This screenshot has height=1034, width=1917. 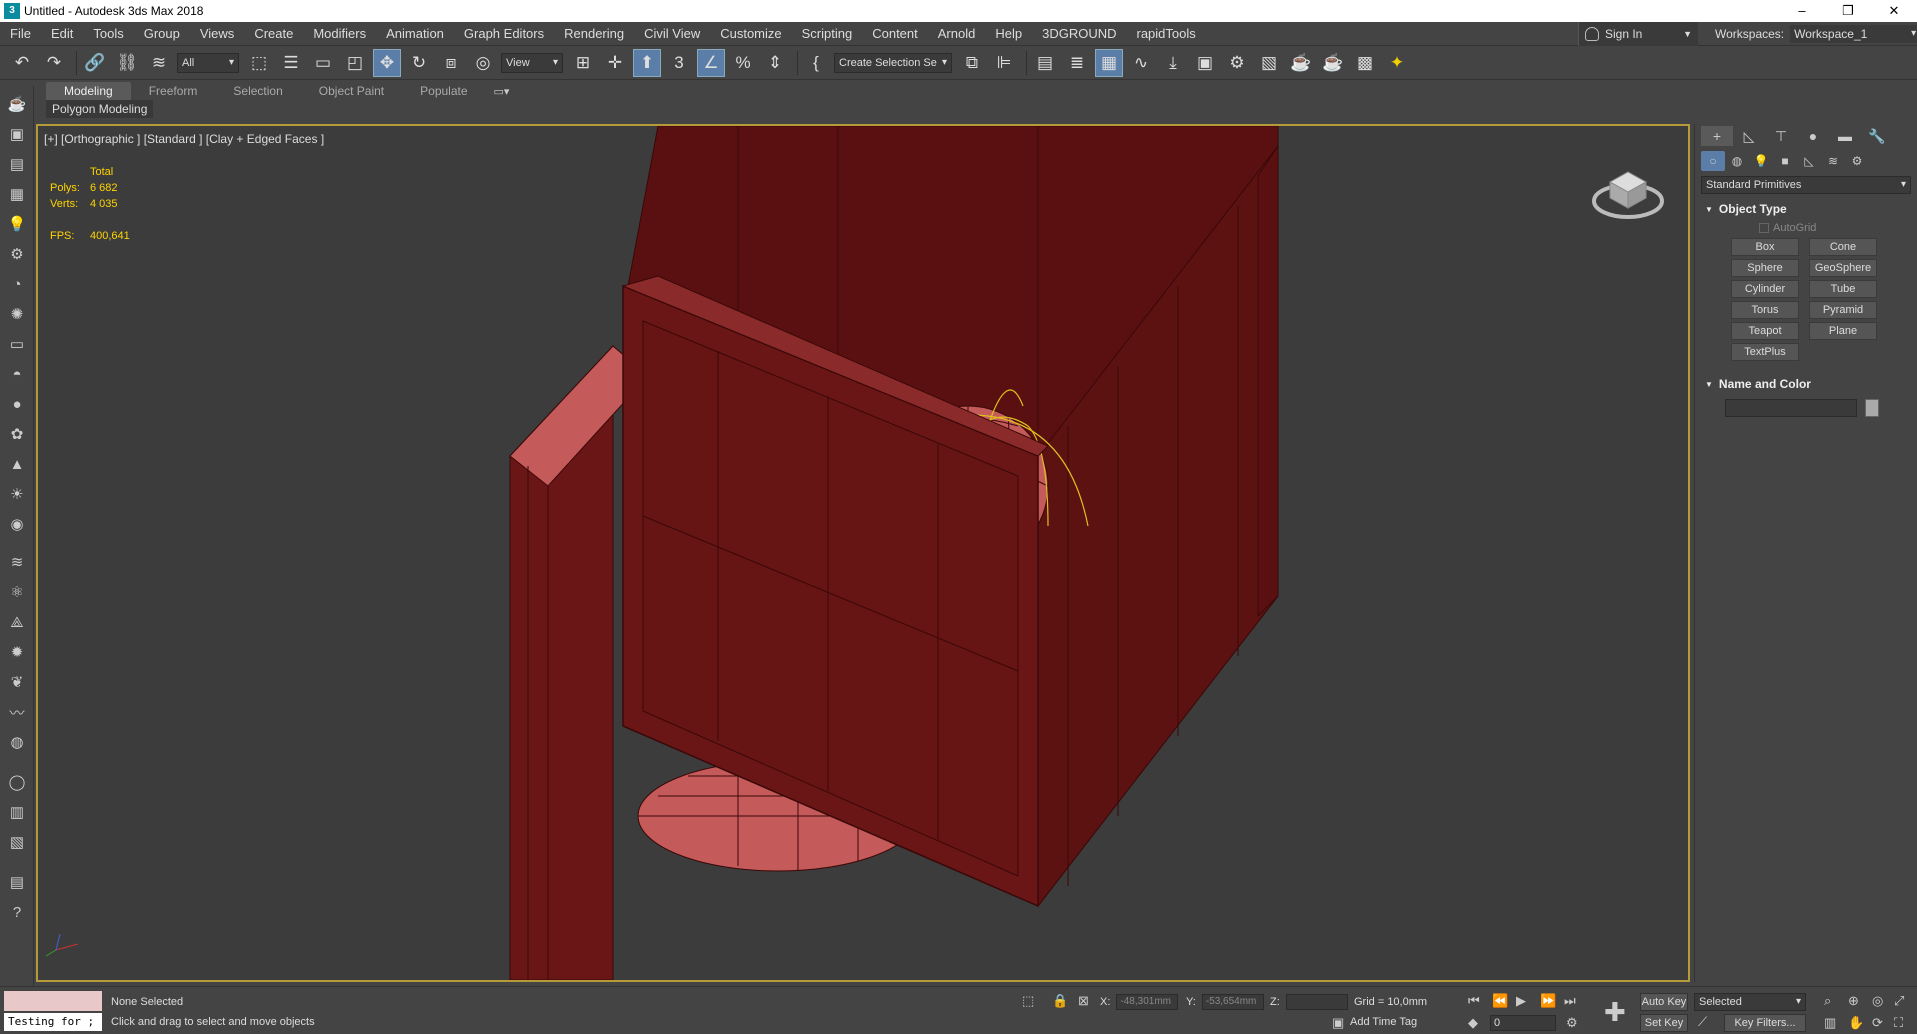 What do you see at coordinates (1830, 1023) in the screenshot?
I see `field-of-view-icon: ▥` at bounding box center [1830, 1023].